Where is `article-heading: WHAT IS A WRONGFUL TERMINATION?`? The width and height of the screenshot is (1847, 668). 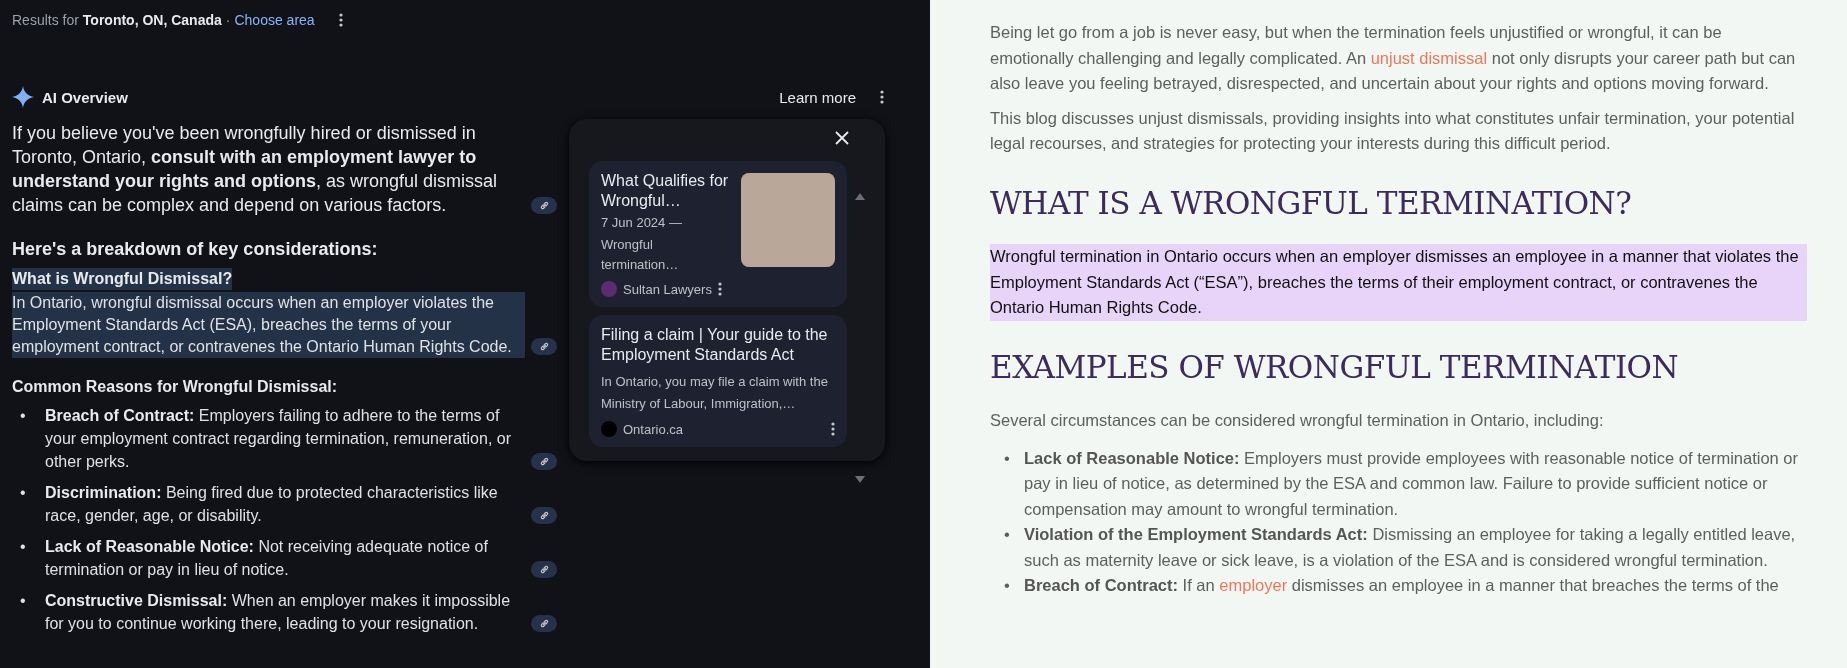
article-heading: WHAT IS A WRONGFUL TERMINATION? is located at coordinates (1311, 203).